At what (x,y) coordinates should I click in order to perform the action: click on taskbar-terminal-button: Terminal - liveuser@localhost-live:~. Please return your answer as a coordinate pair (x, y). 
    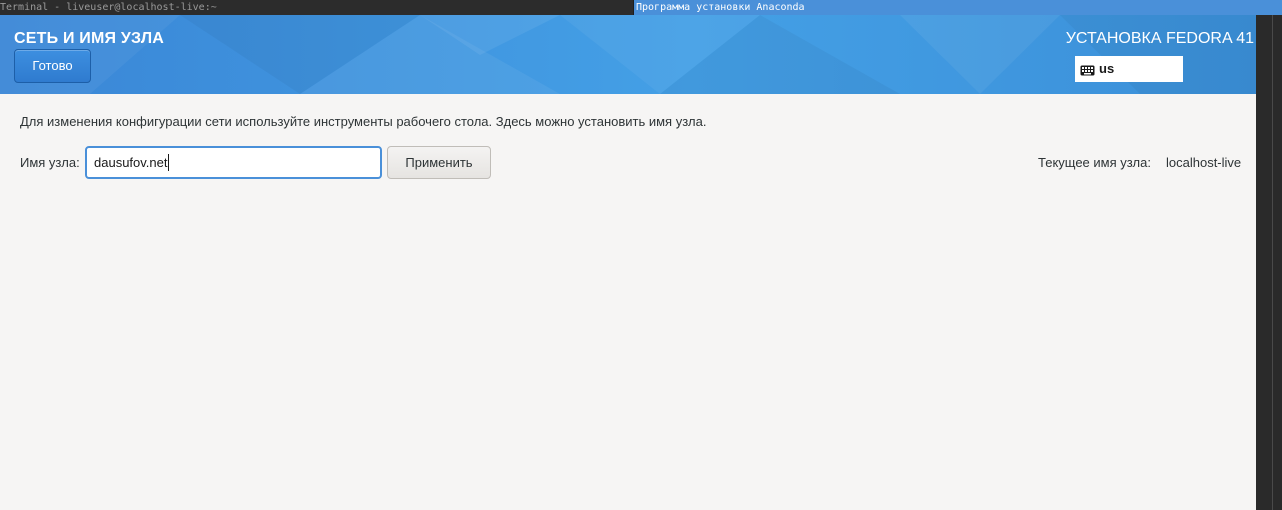
    Looking at the image, I should click on (316, 7).